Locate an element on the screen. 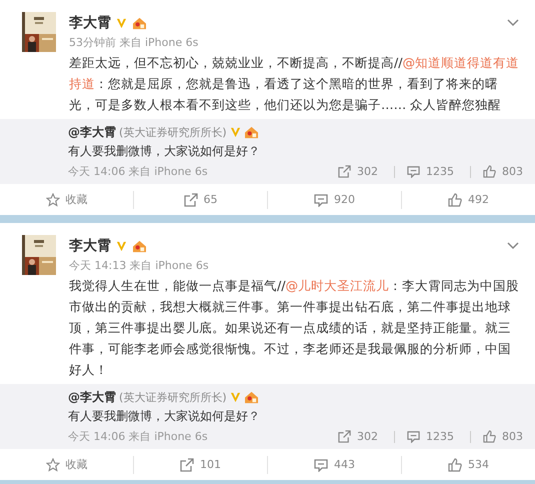 The height and width of the screenshot is (484, 535). post-time: 今天 14:13 来自 iPhone 6s is located at coordinates (139, 265).